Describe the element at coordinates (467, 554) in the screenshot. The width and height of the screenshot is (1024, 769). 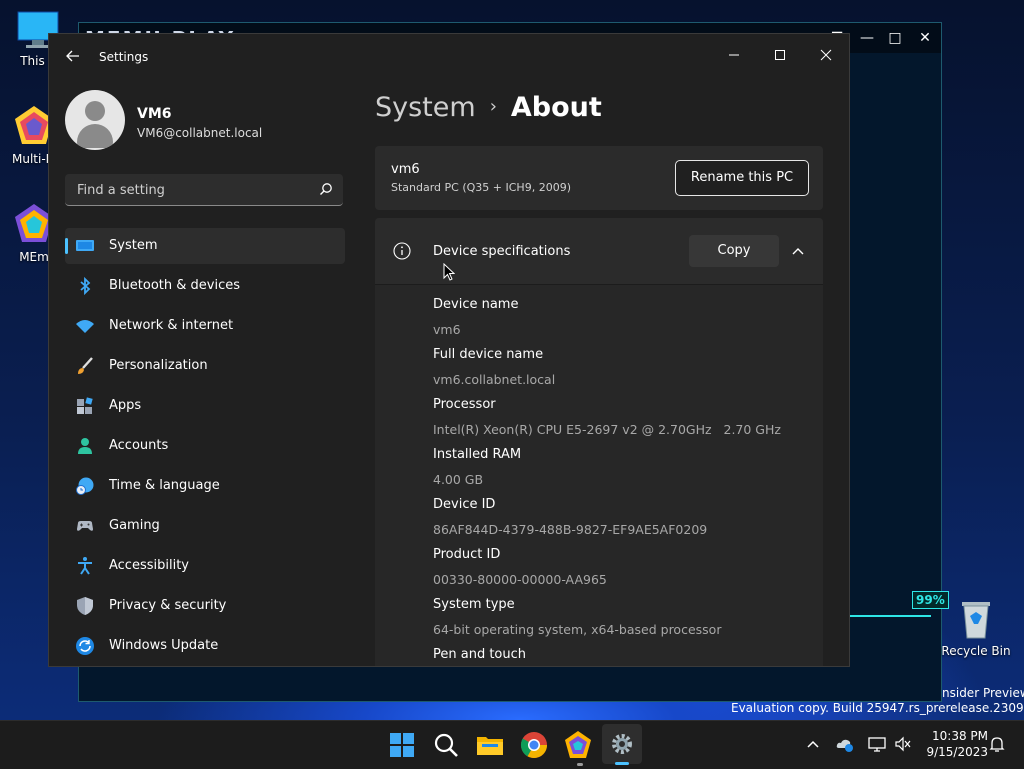
I see `spec-label: Product ID` at that location.